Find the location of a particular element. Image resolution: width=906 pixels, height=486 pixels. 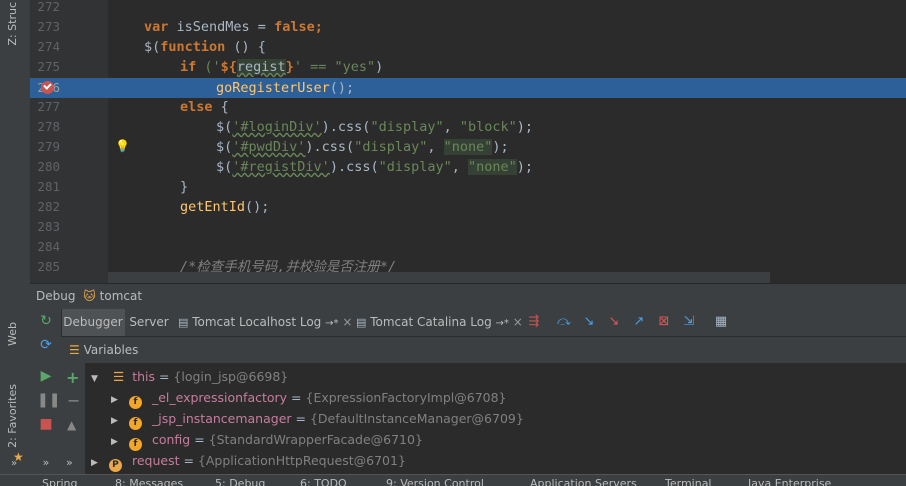

code-line-281: } is located at coordinates (184, 187).